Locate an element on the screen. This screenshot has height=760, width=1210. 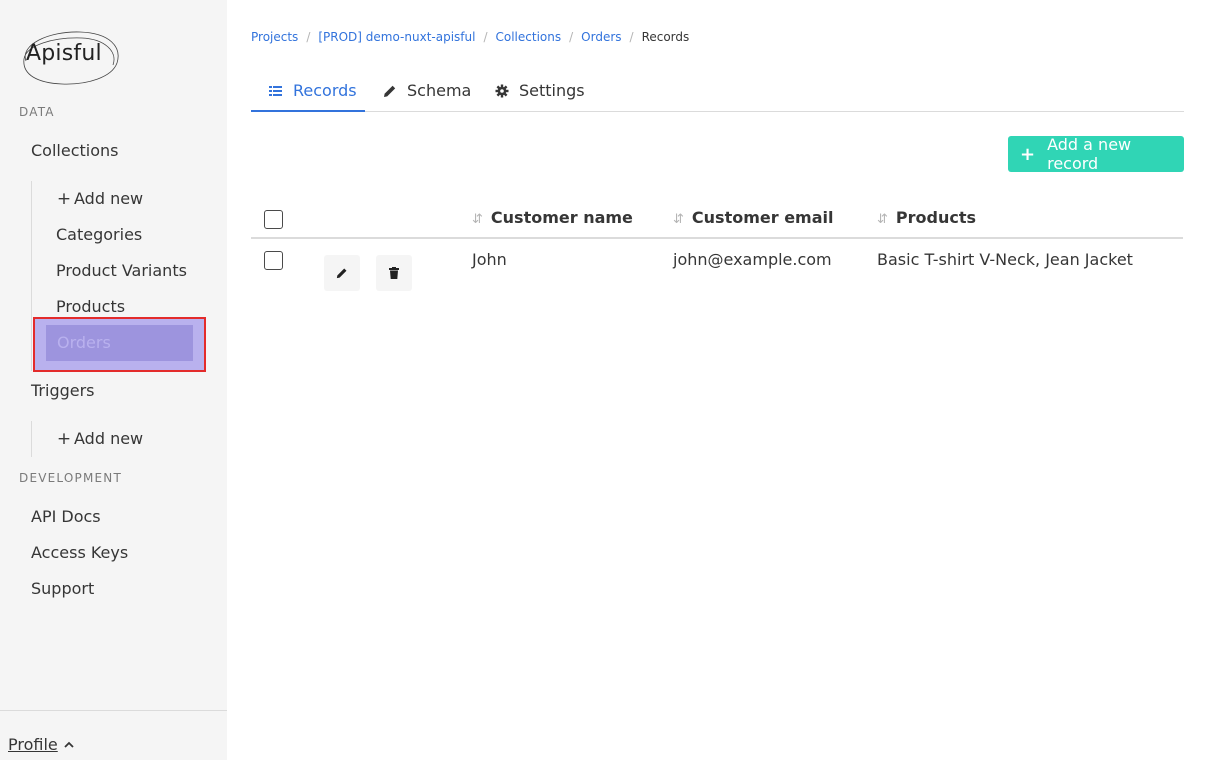
breadcrumb-collections: Collections is located at coordinates (529, 37).